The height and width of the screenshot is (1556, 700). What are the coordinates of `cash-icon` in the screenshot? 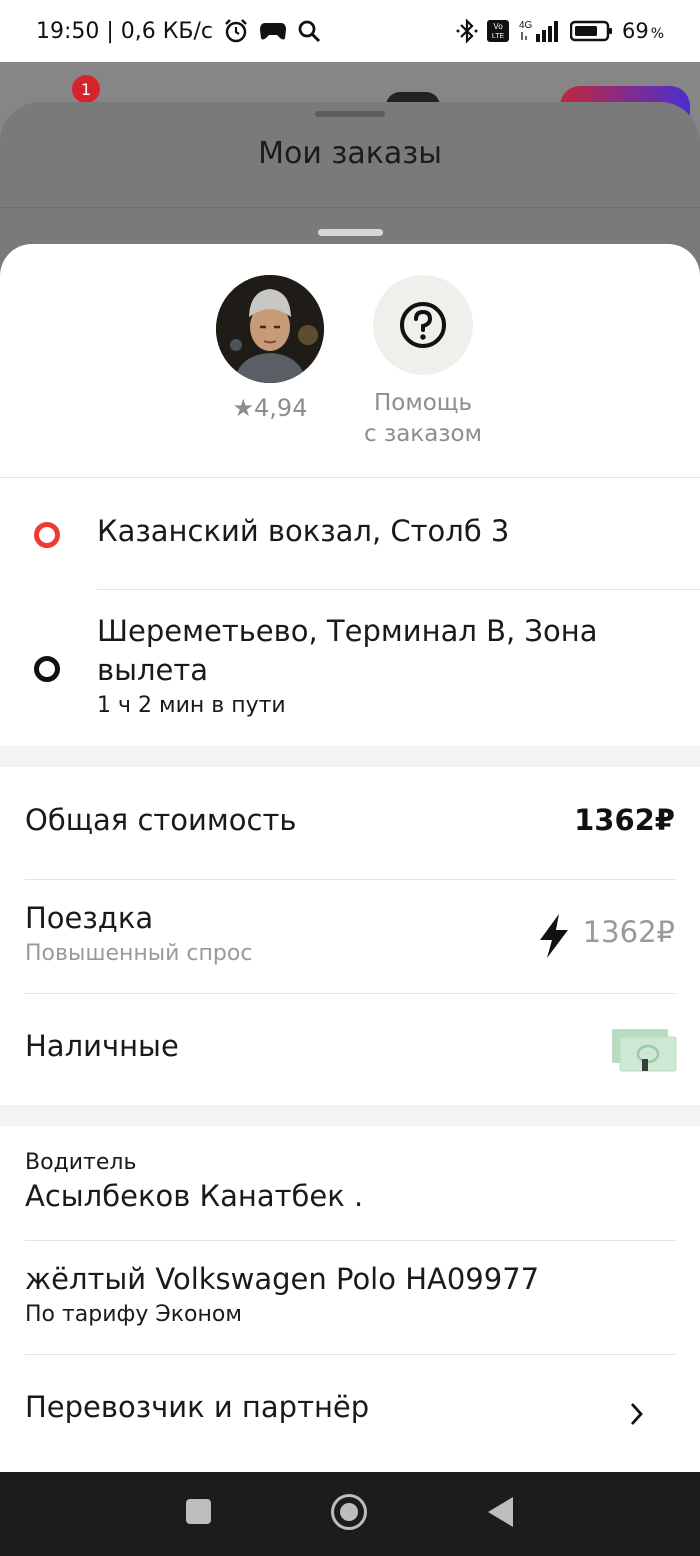 It's located at (644, 1050).